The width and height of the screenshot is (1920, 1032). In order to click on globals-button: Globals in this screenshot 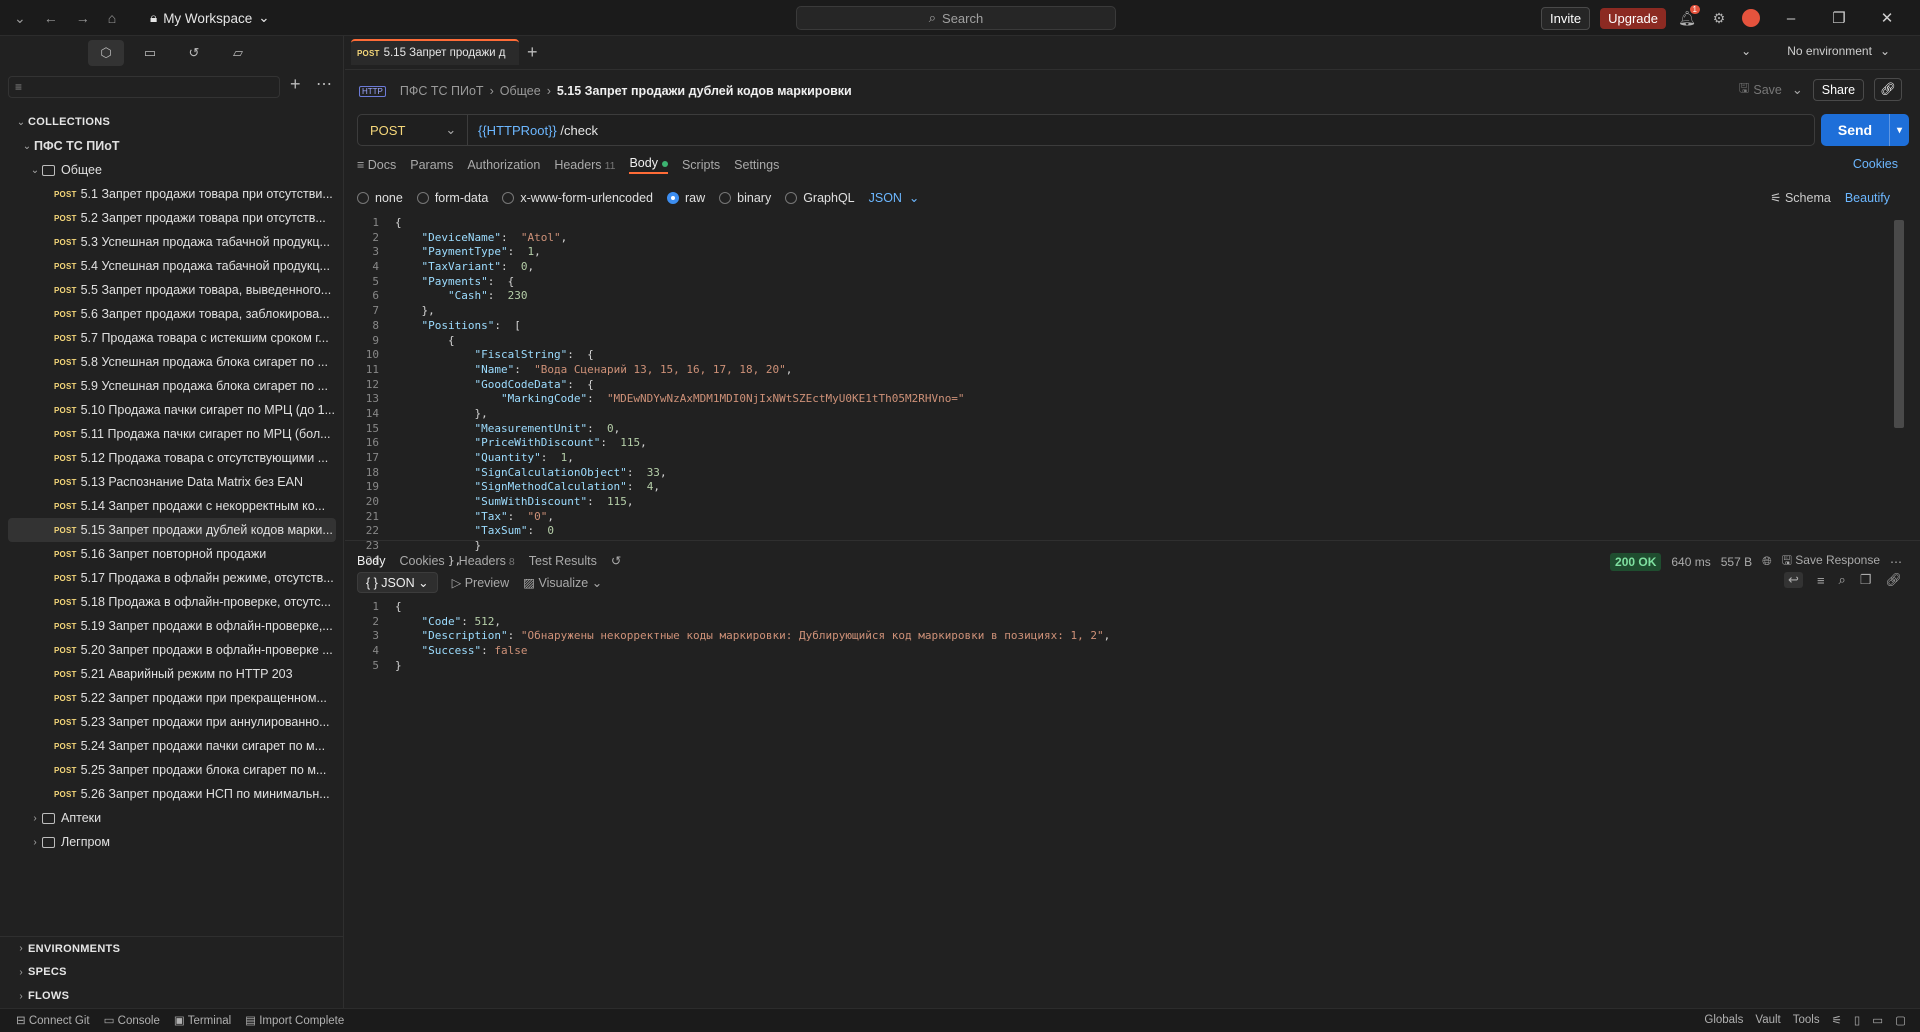, I will do `click(1723, 1020)`.